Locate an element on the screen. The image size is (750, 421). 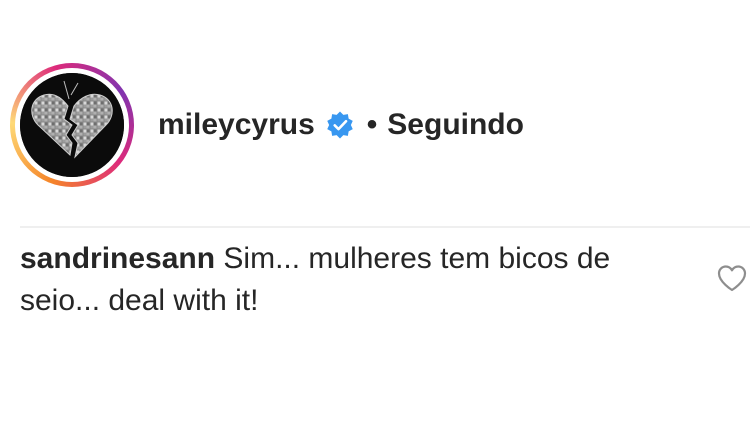
broken-disco-heart-icon is located at coordinates (72, 125).